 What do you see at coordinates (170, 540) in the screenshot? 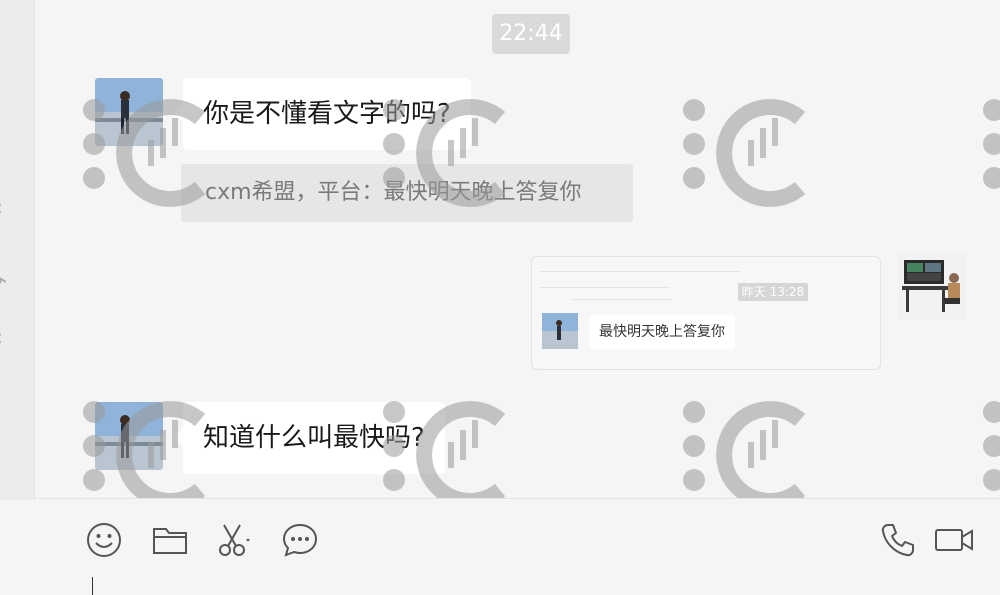
I see `folder-icon` at bounding box center [170, 540].